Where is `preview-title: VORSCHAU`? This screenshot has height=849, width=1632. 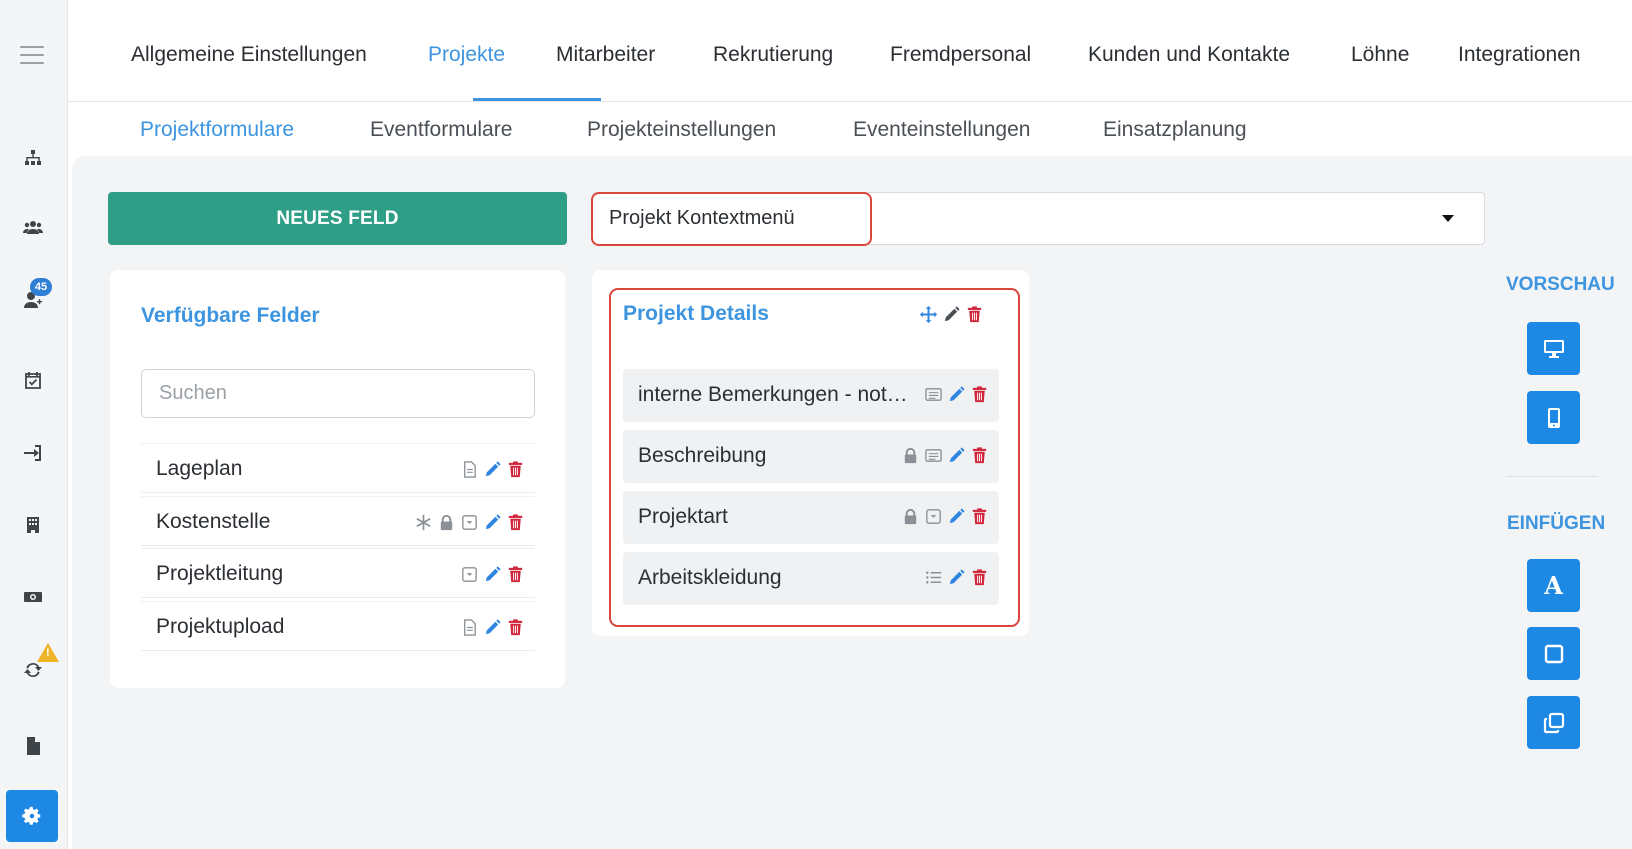
preview-title: VORSCHAU is located at coordinates (1560, 284).